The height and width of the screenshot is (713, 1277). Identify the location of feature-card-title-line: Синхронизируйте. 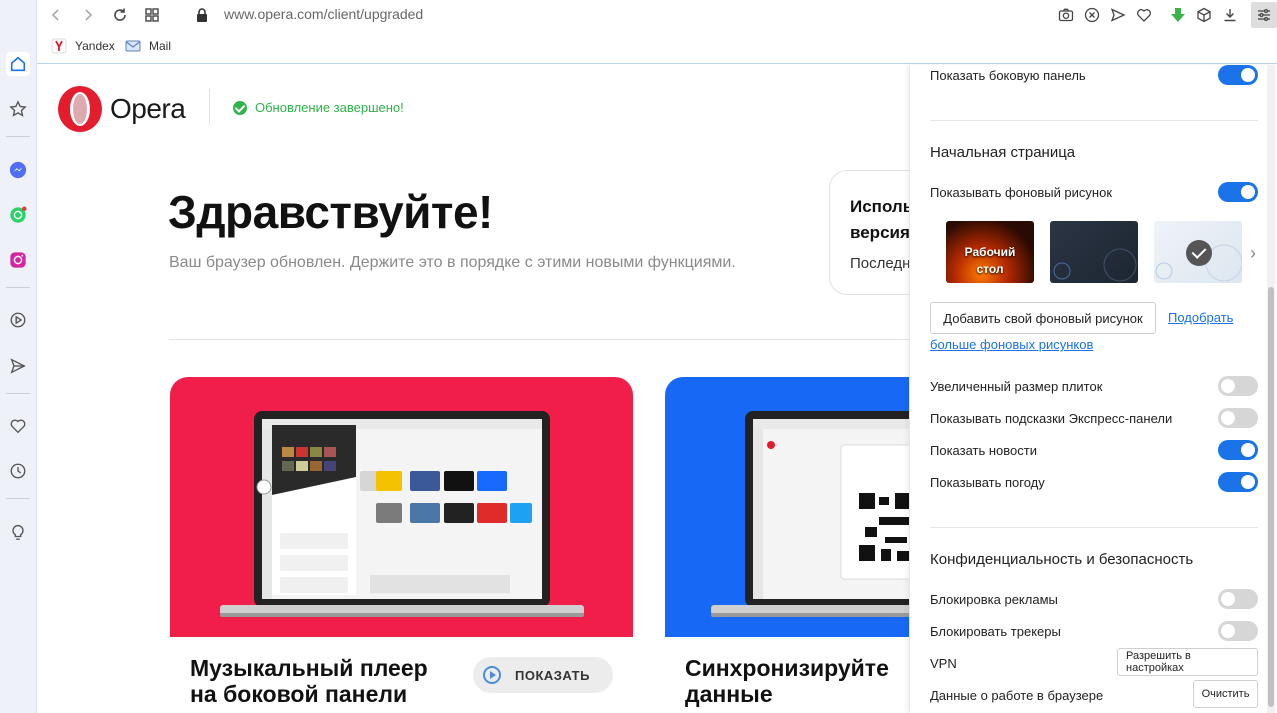
(787, 668).